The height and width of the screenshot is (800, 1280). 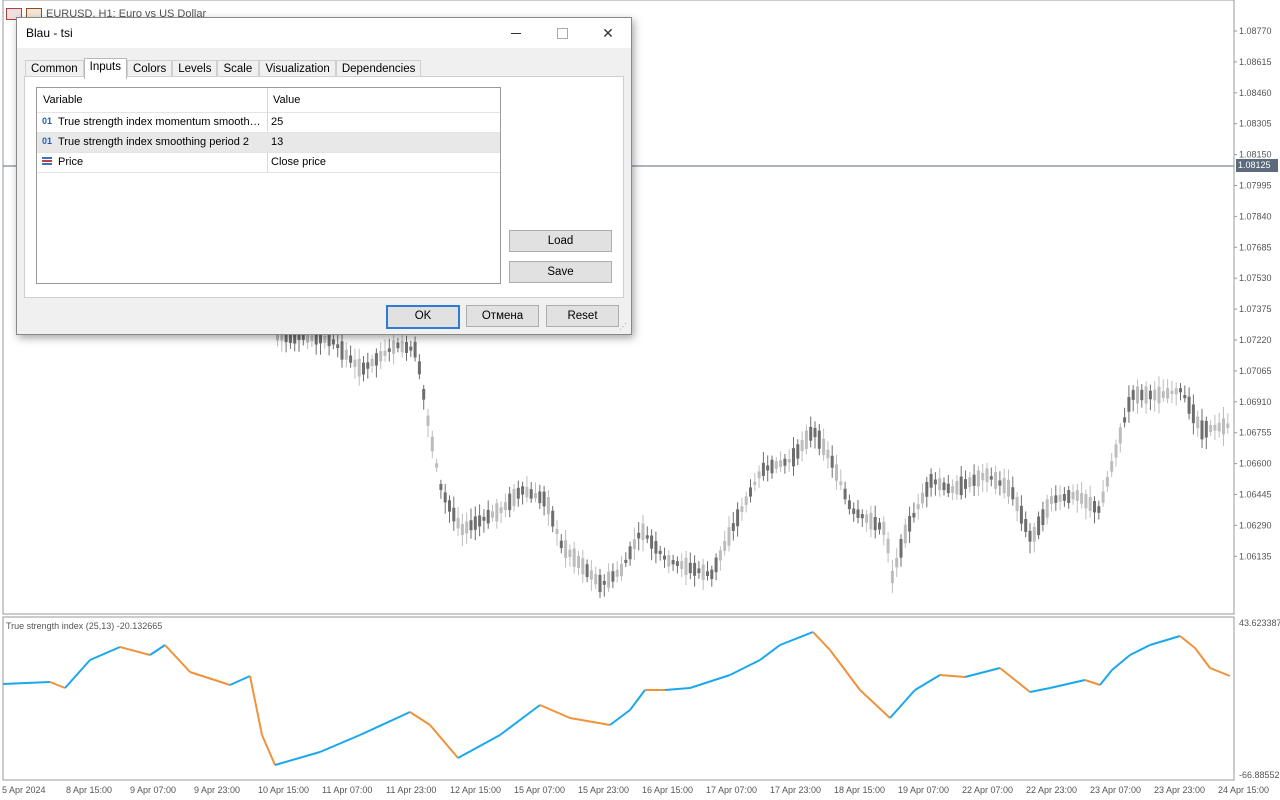 I want to click on table-header: Variable Value, so click(x=268, y=100).